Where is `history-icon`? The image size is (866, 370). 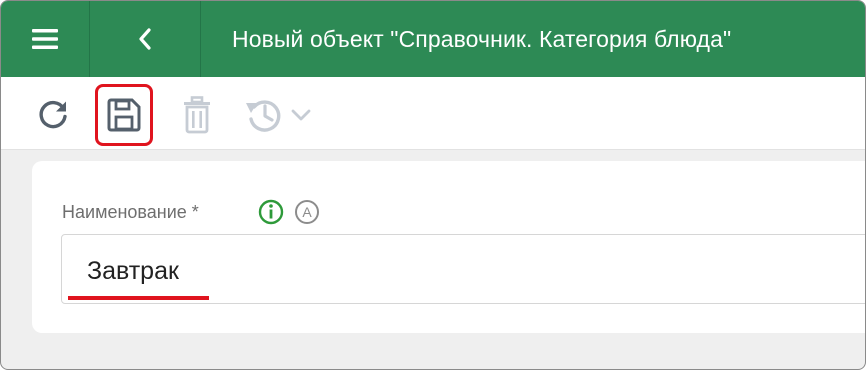 history-icon is located at coordinates (278, 116).